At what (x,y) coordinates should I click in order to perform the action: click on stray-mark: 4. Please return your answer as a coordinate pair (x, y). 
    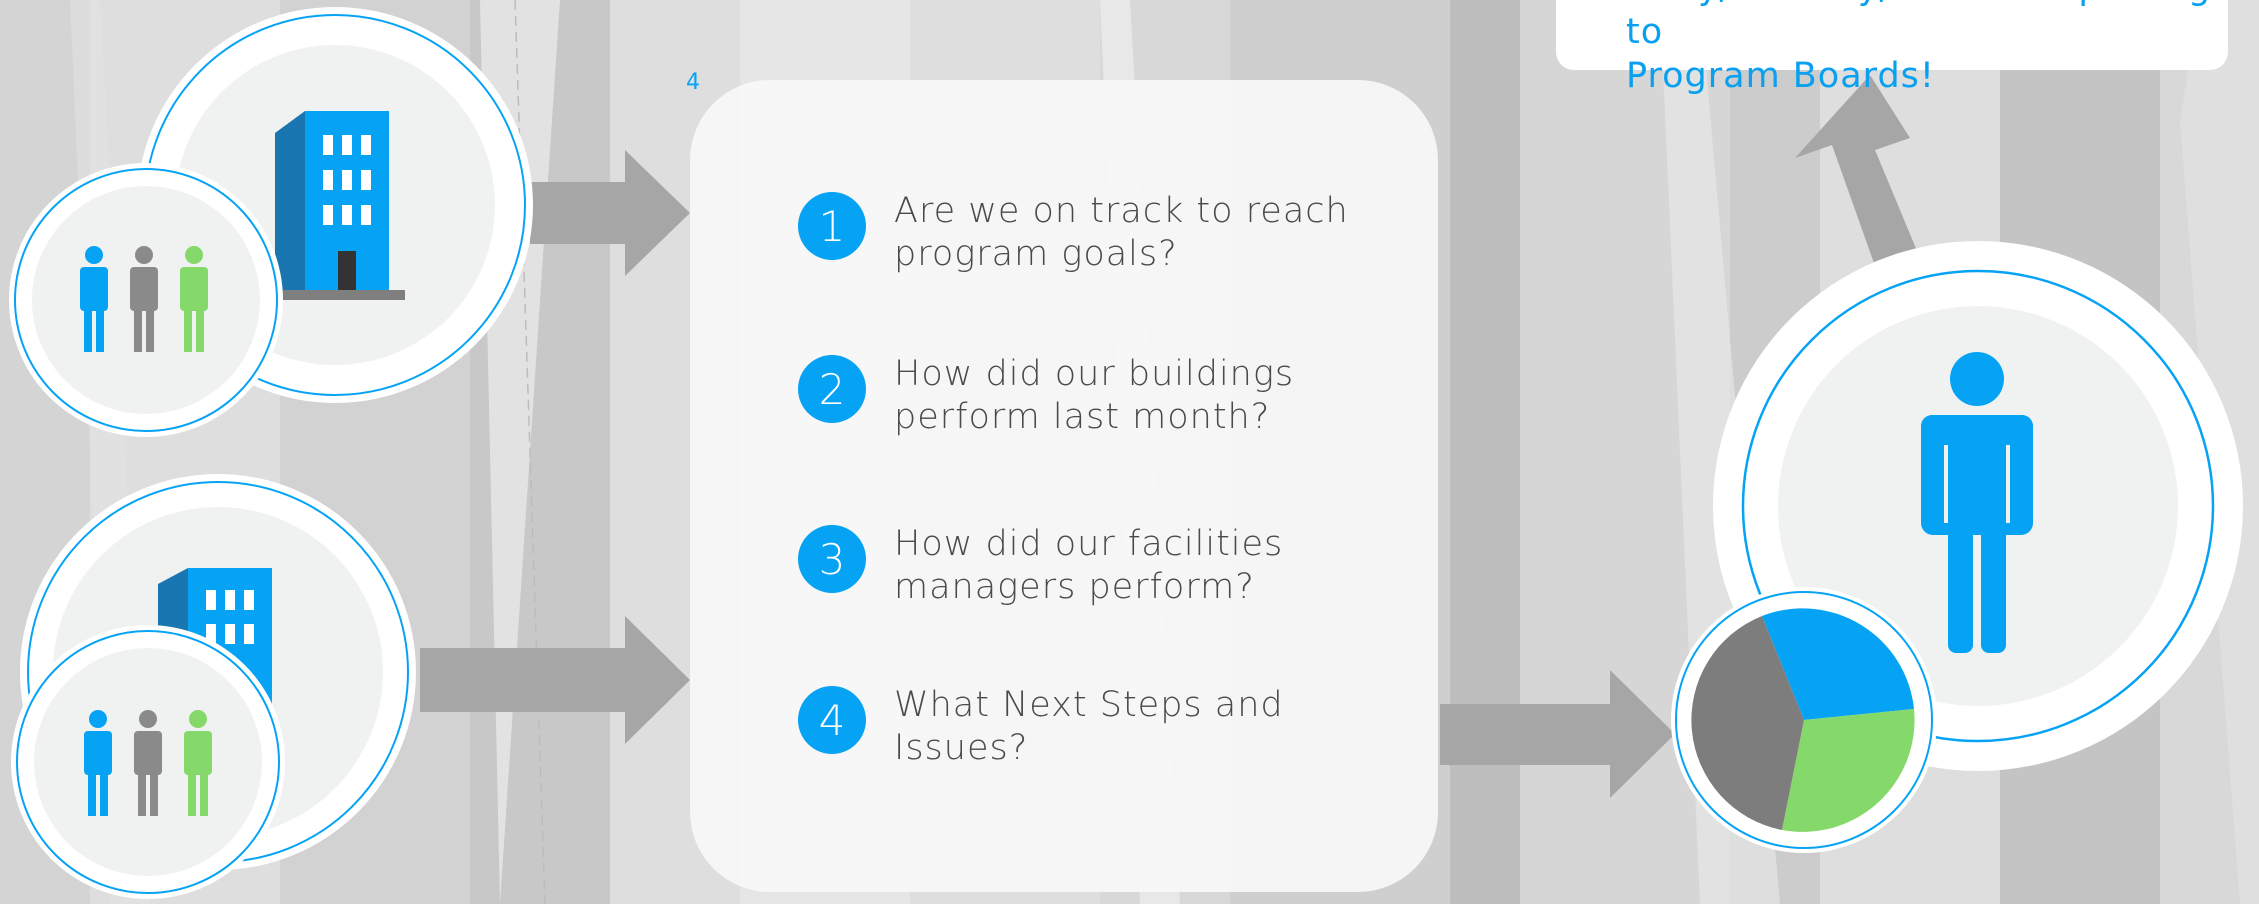
    Looking at the image, I should click on (693, 82).